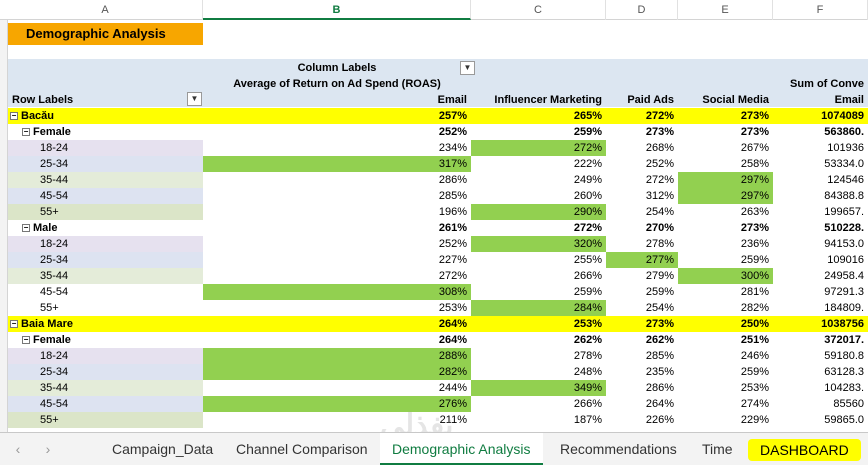 The image size is (868, 465). I want to click on value-cell: 255%, so click(538, 260).